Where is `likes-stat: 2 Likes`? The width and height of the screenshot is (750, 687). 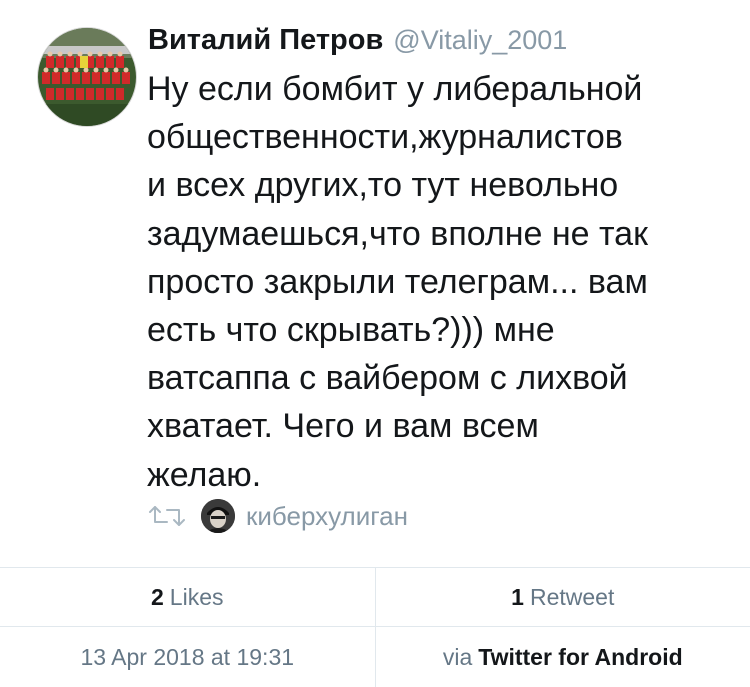
likes-stat: 2 Likes is located at coordinates (187, 597).